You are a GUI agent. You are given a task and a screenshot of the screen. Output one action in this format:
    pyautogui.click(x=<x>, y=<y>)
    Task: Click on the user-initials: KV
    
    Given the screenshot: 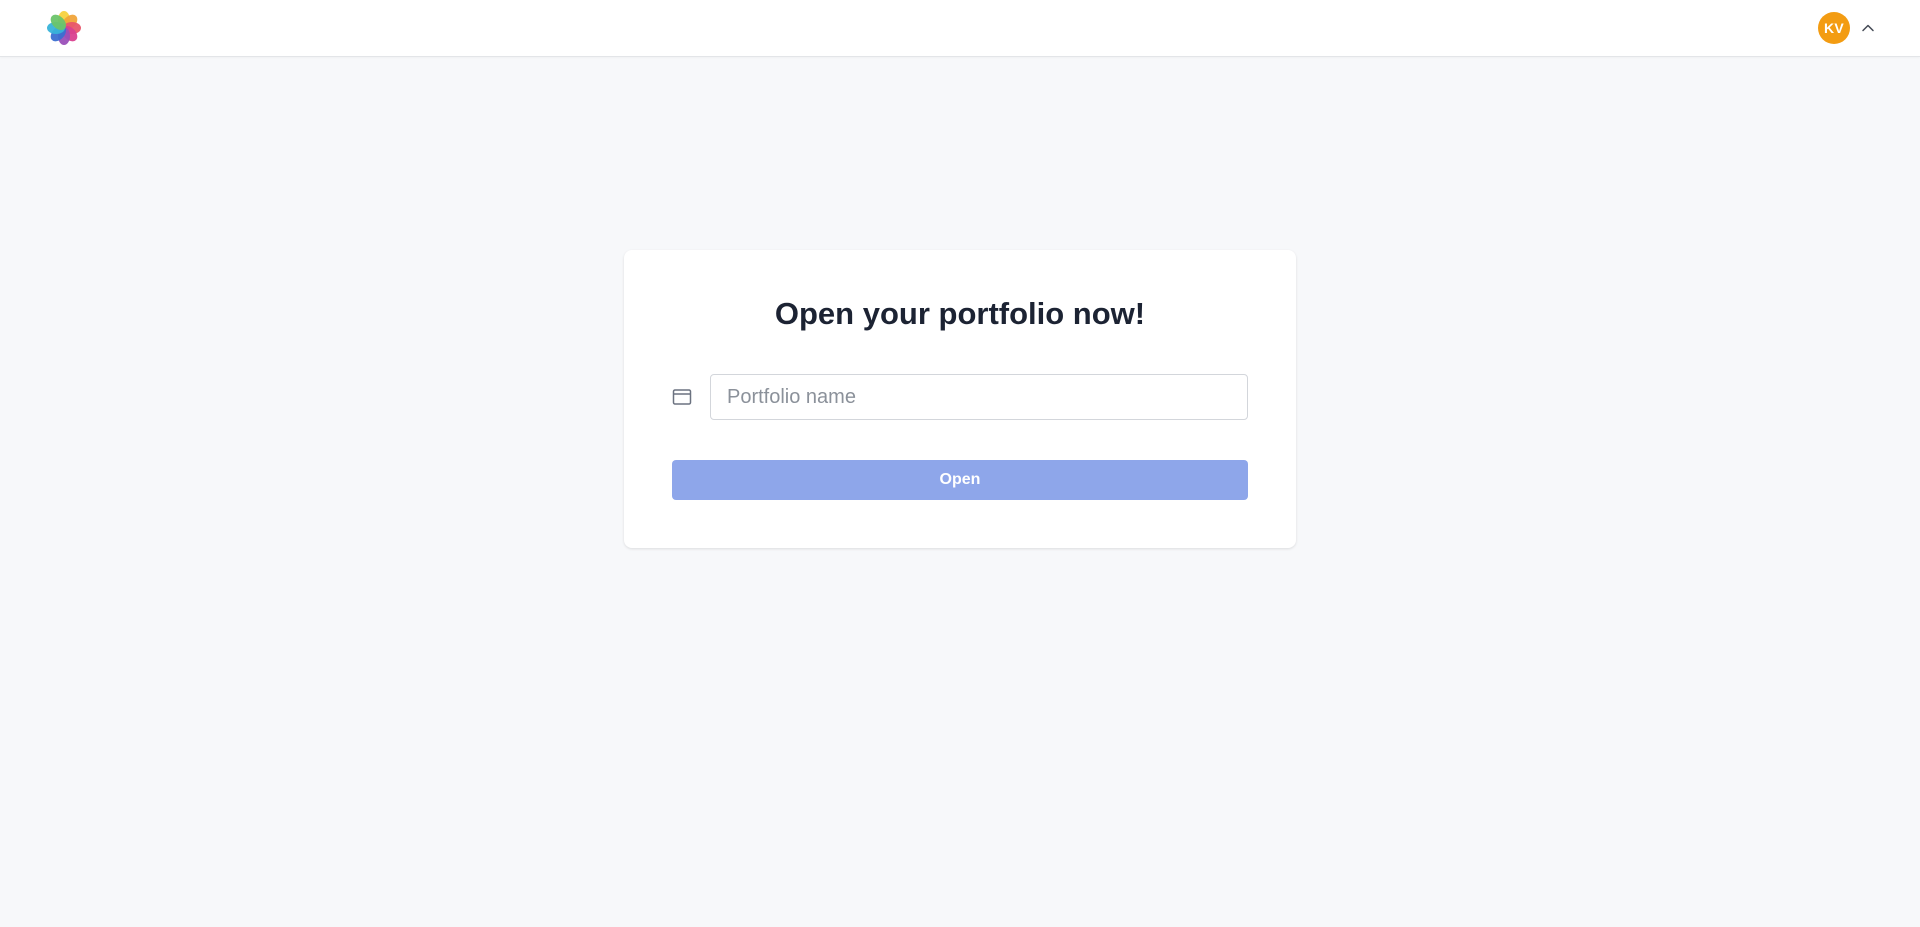 What is the action you would take?
    pyautogui.click(x=1834, y=28)
    